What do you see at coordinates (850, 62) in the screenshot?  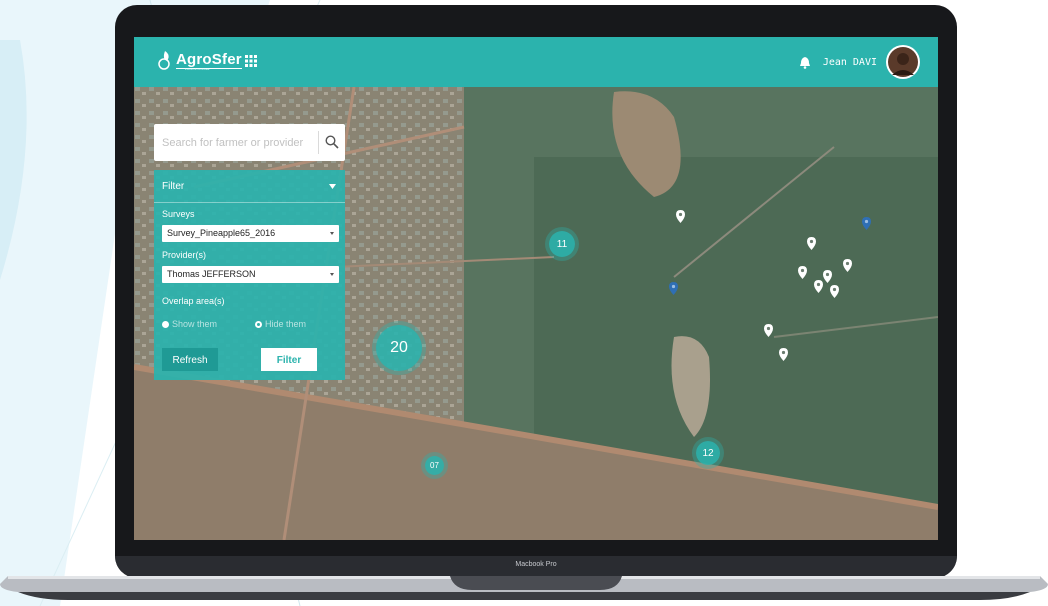 I see `user-name: Jean DAVI` at bounding box center [850, 62].